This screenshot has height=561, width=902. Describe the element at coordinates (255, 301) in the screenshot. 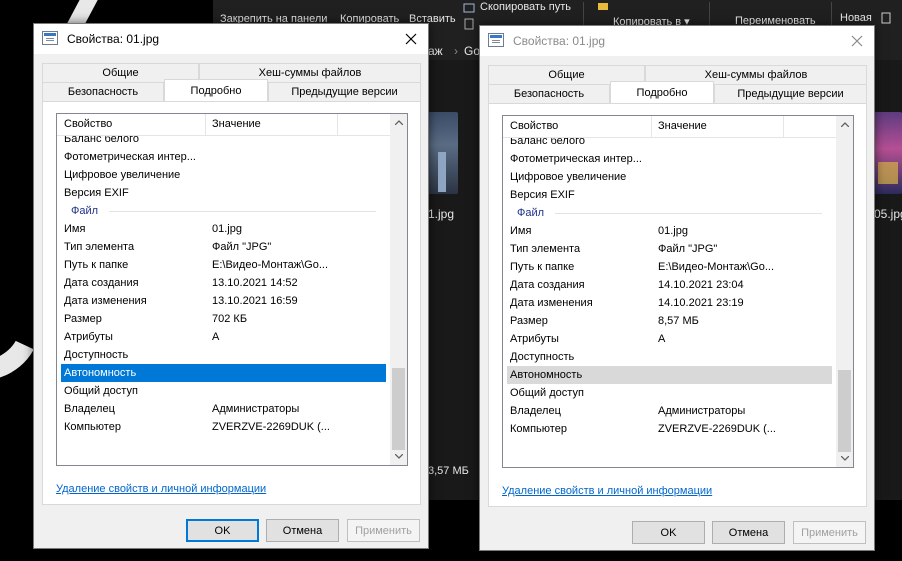

I see `property-value: 13.10.2021 16:59` at that location.